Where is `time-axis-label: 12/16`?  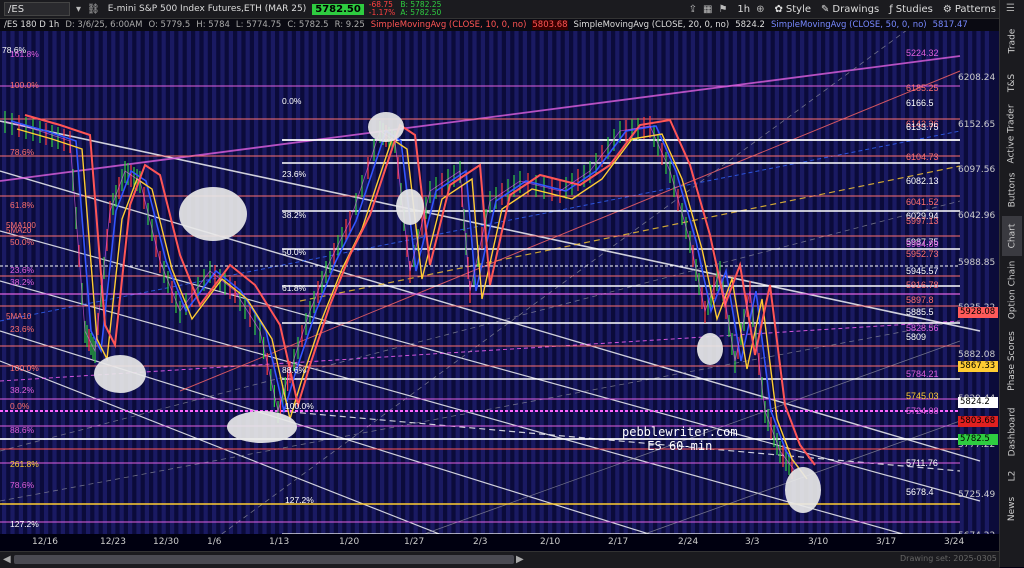 time-axis-label: 12/16 is located at coordinates (45, 542).